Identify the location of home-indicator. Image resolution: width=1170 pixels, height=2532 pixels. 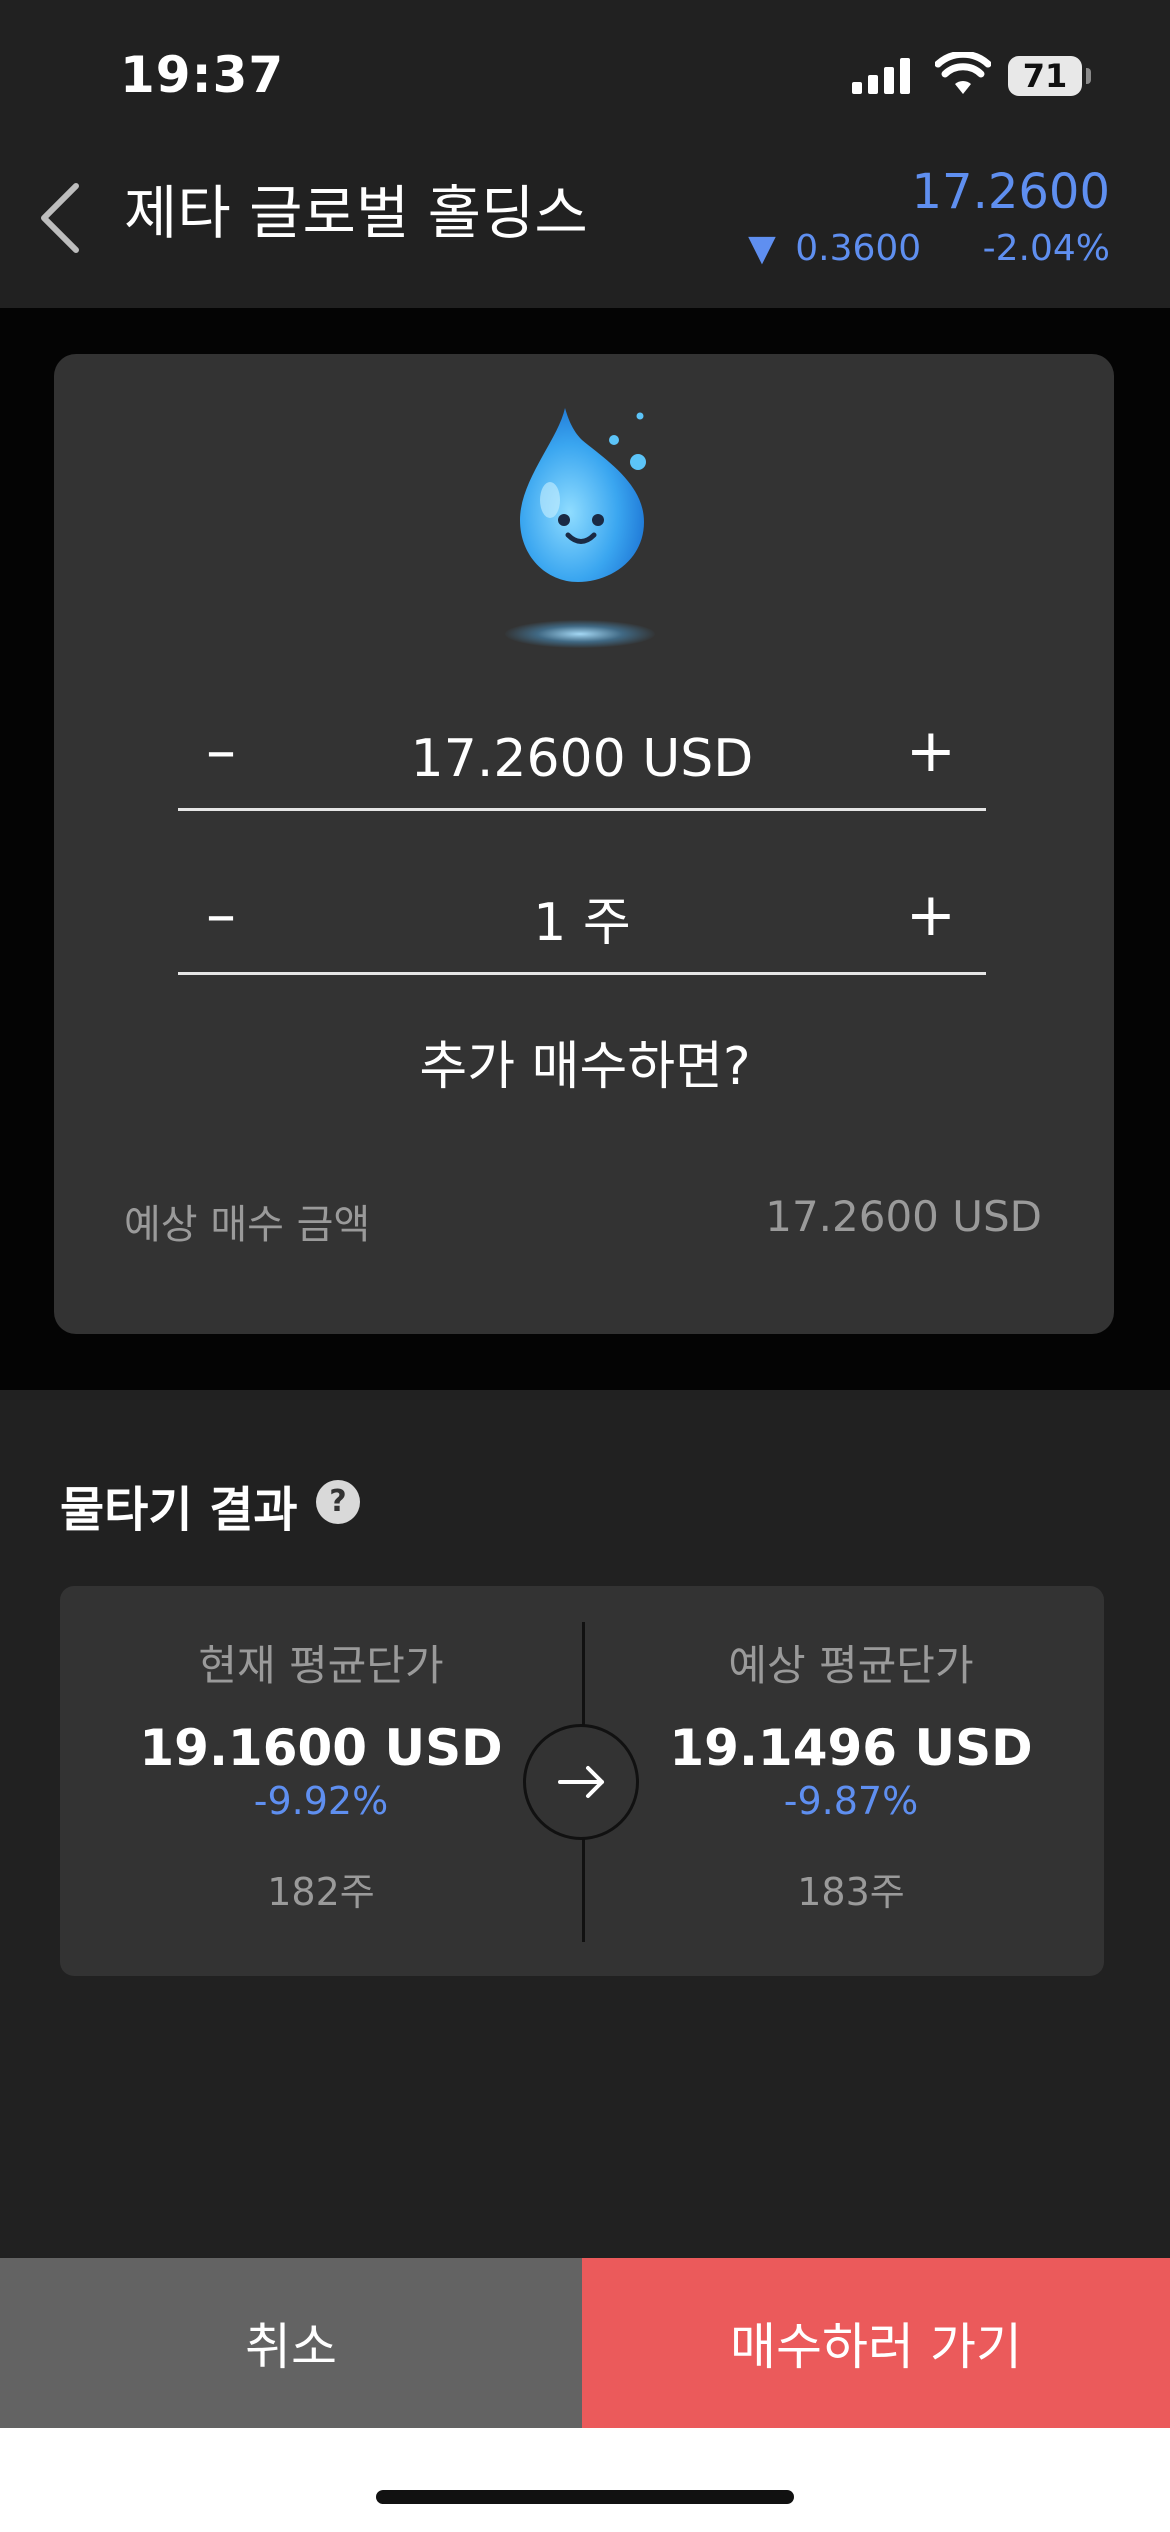
(585, 2497).